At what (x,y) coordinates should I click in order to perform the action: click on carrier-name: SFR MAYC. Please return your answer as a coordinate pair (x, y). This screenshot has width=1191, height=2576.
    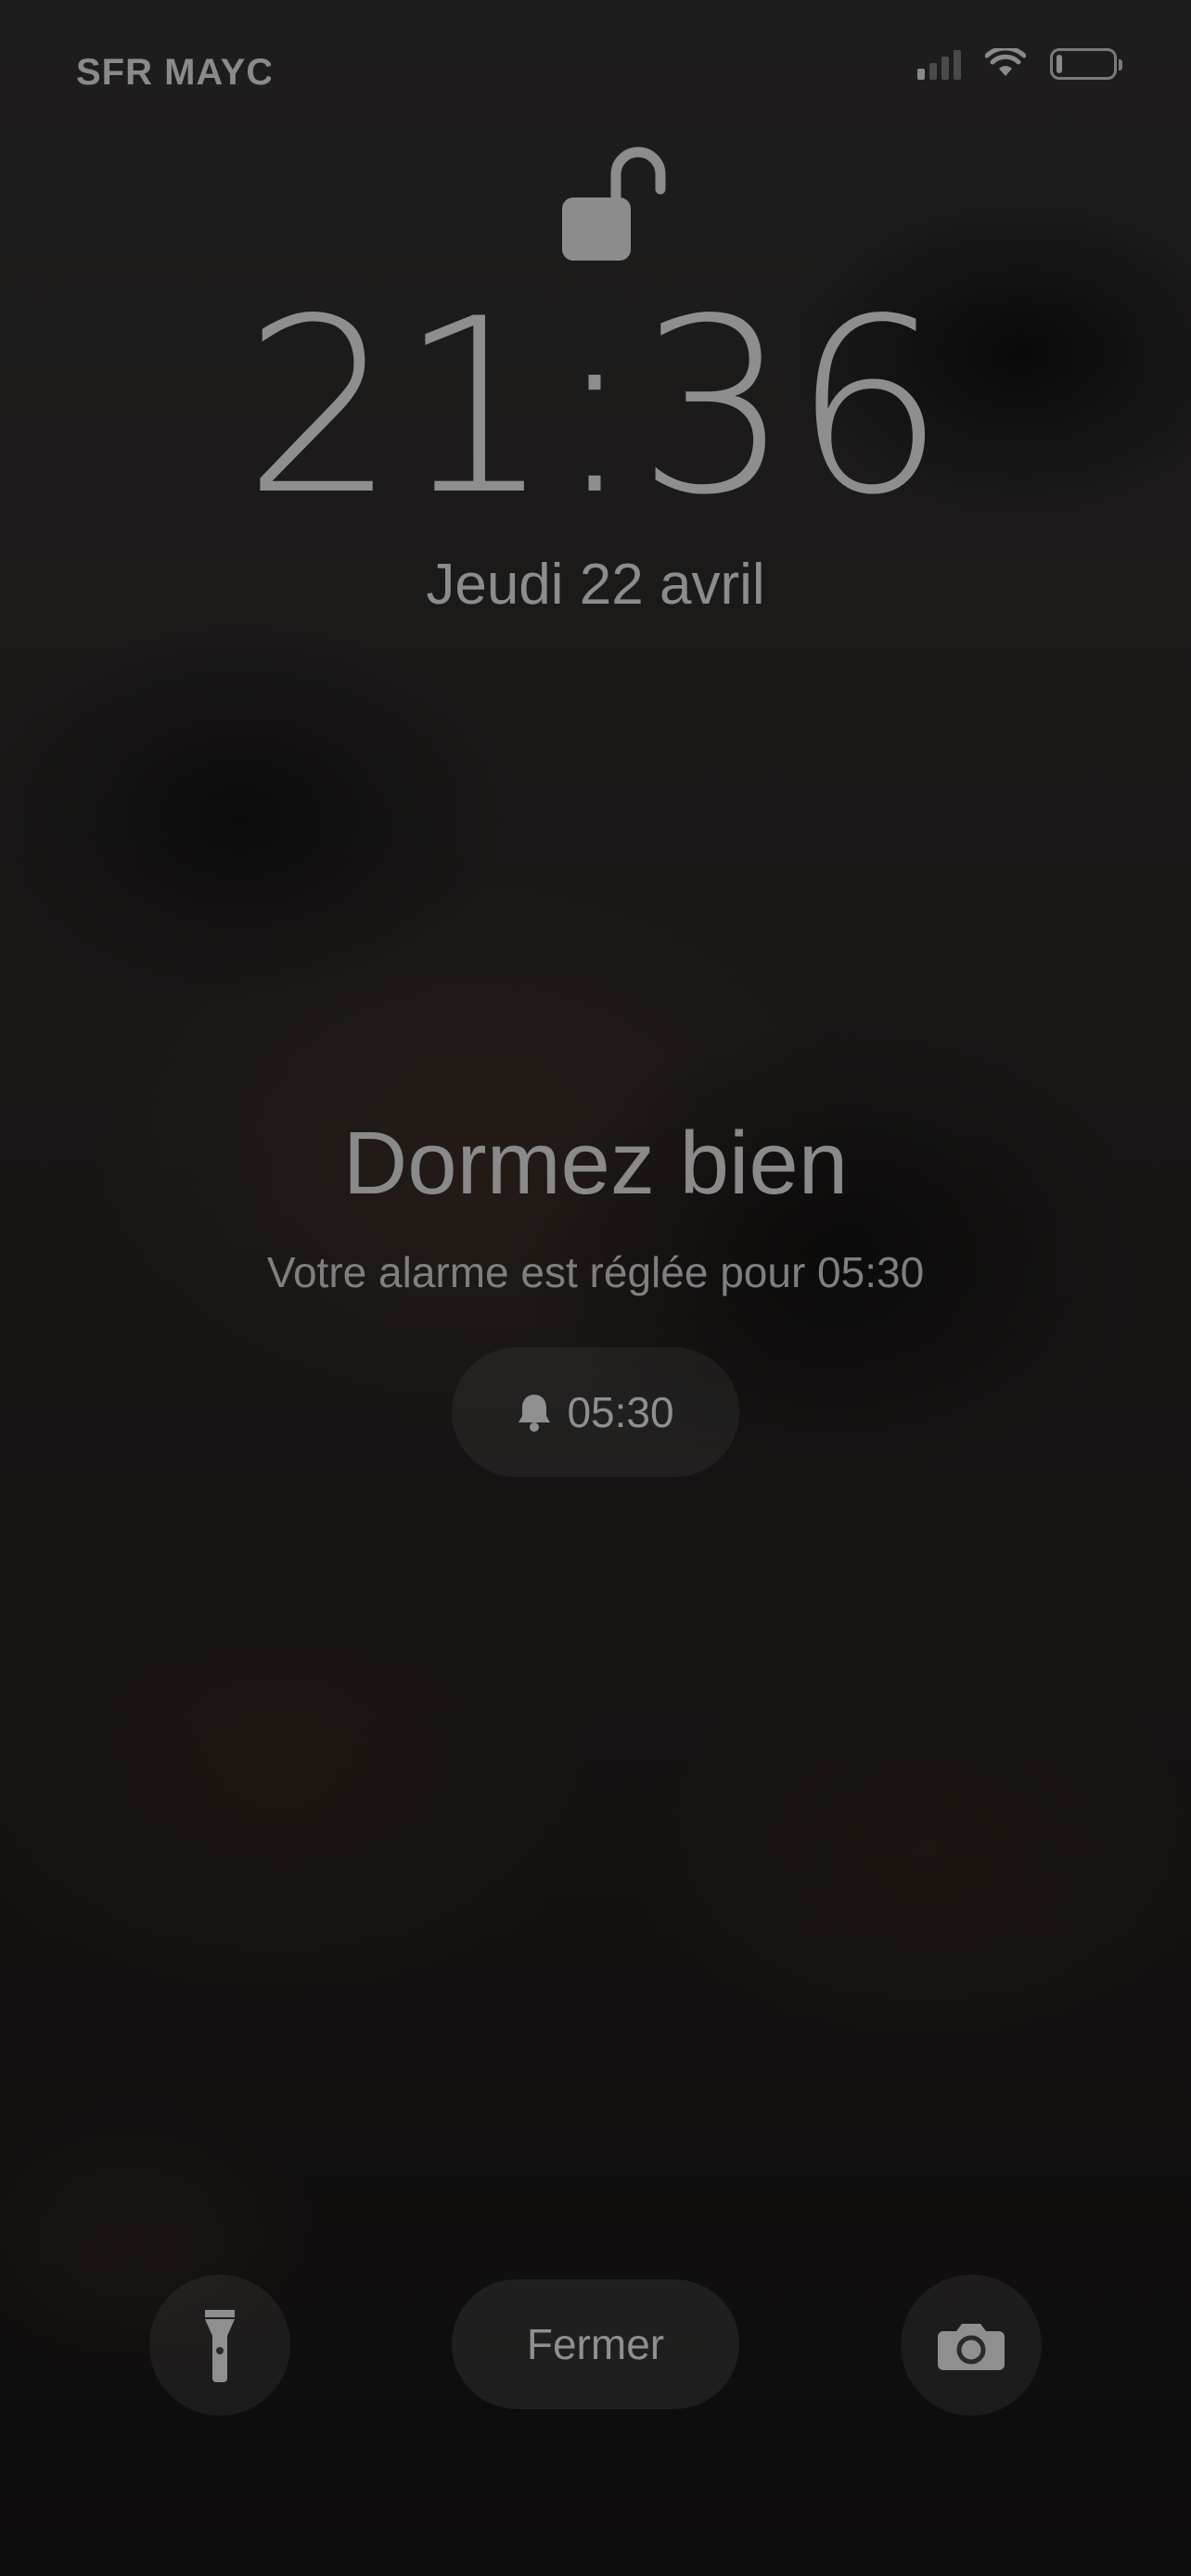
    Looking at the image, I should click on (173, 72).